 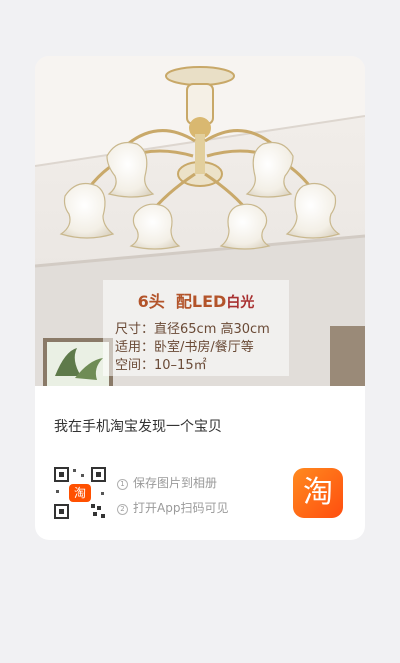 I want to click on step2-number-icon: 2, so click(x=122, y=509).